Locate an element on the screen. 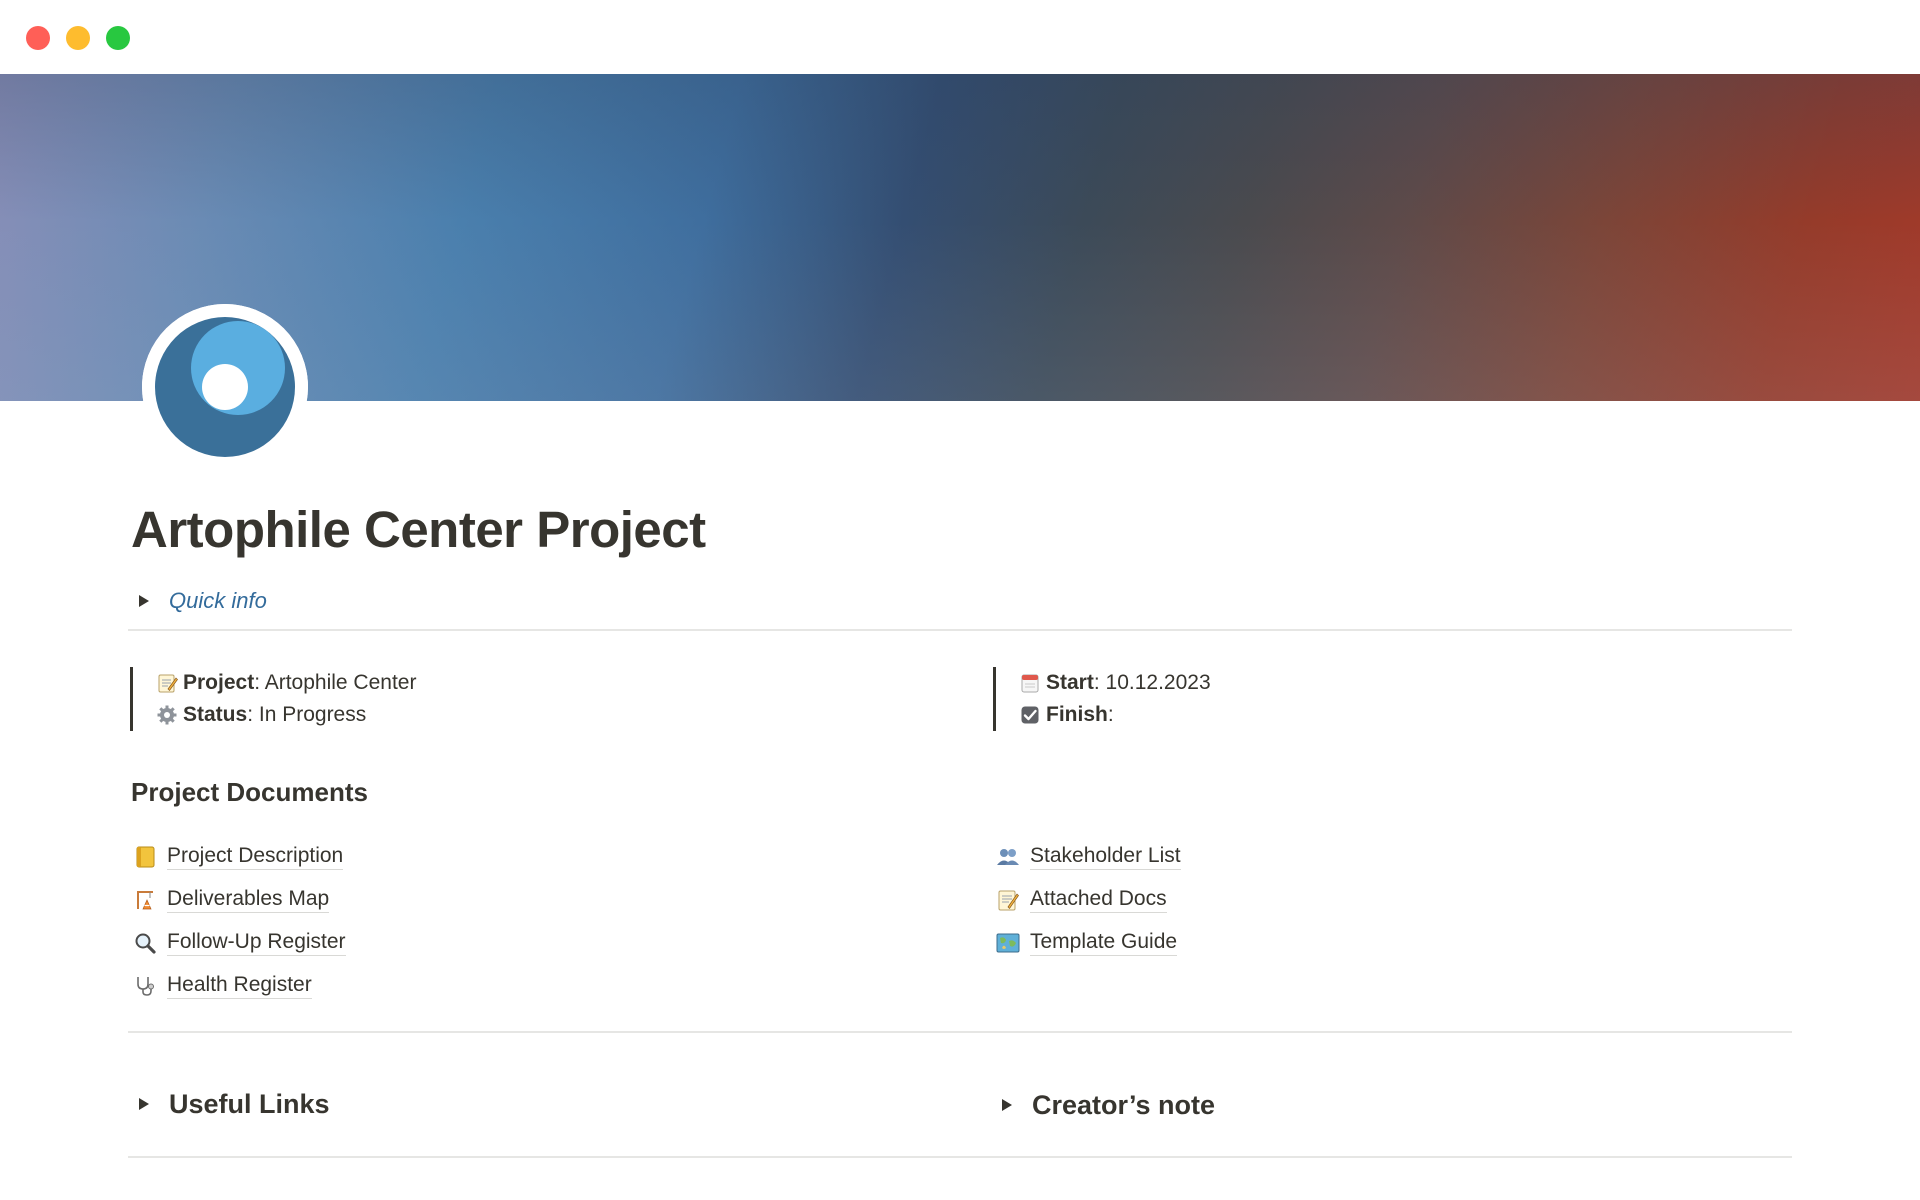  doc-link-health-register: Health Register is located at coordinates (238, 985).